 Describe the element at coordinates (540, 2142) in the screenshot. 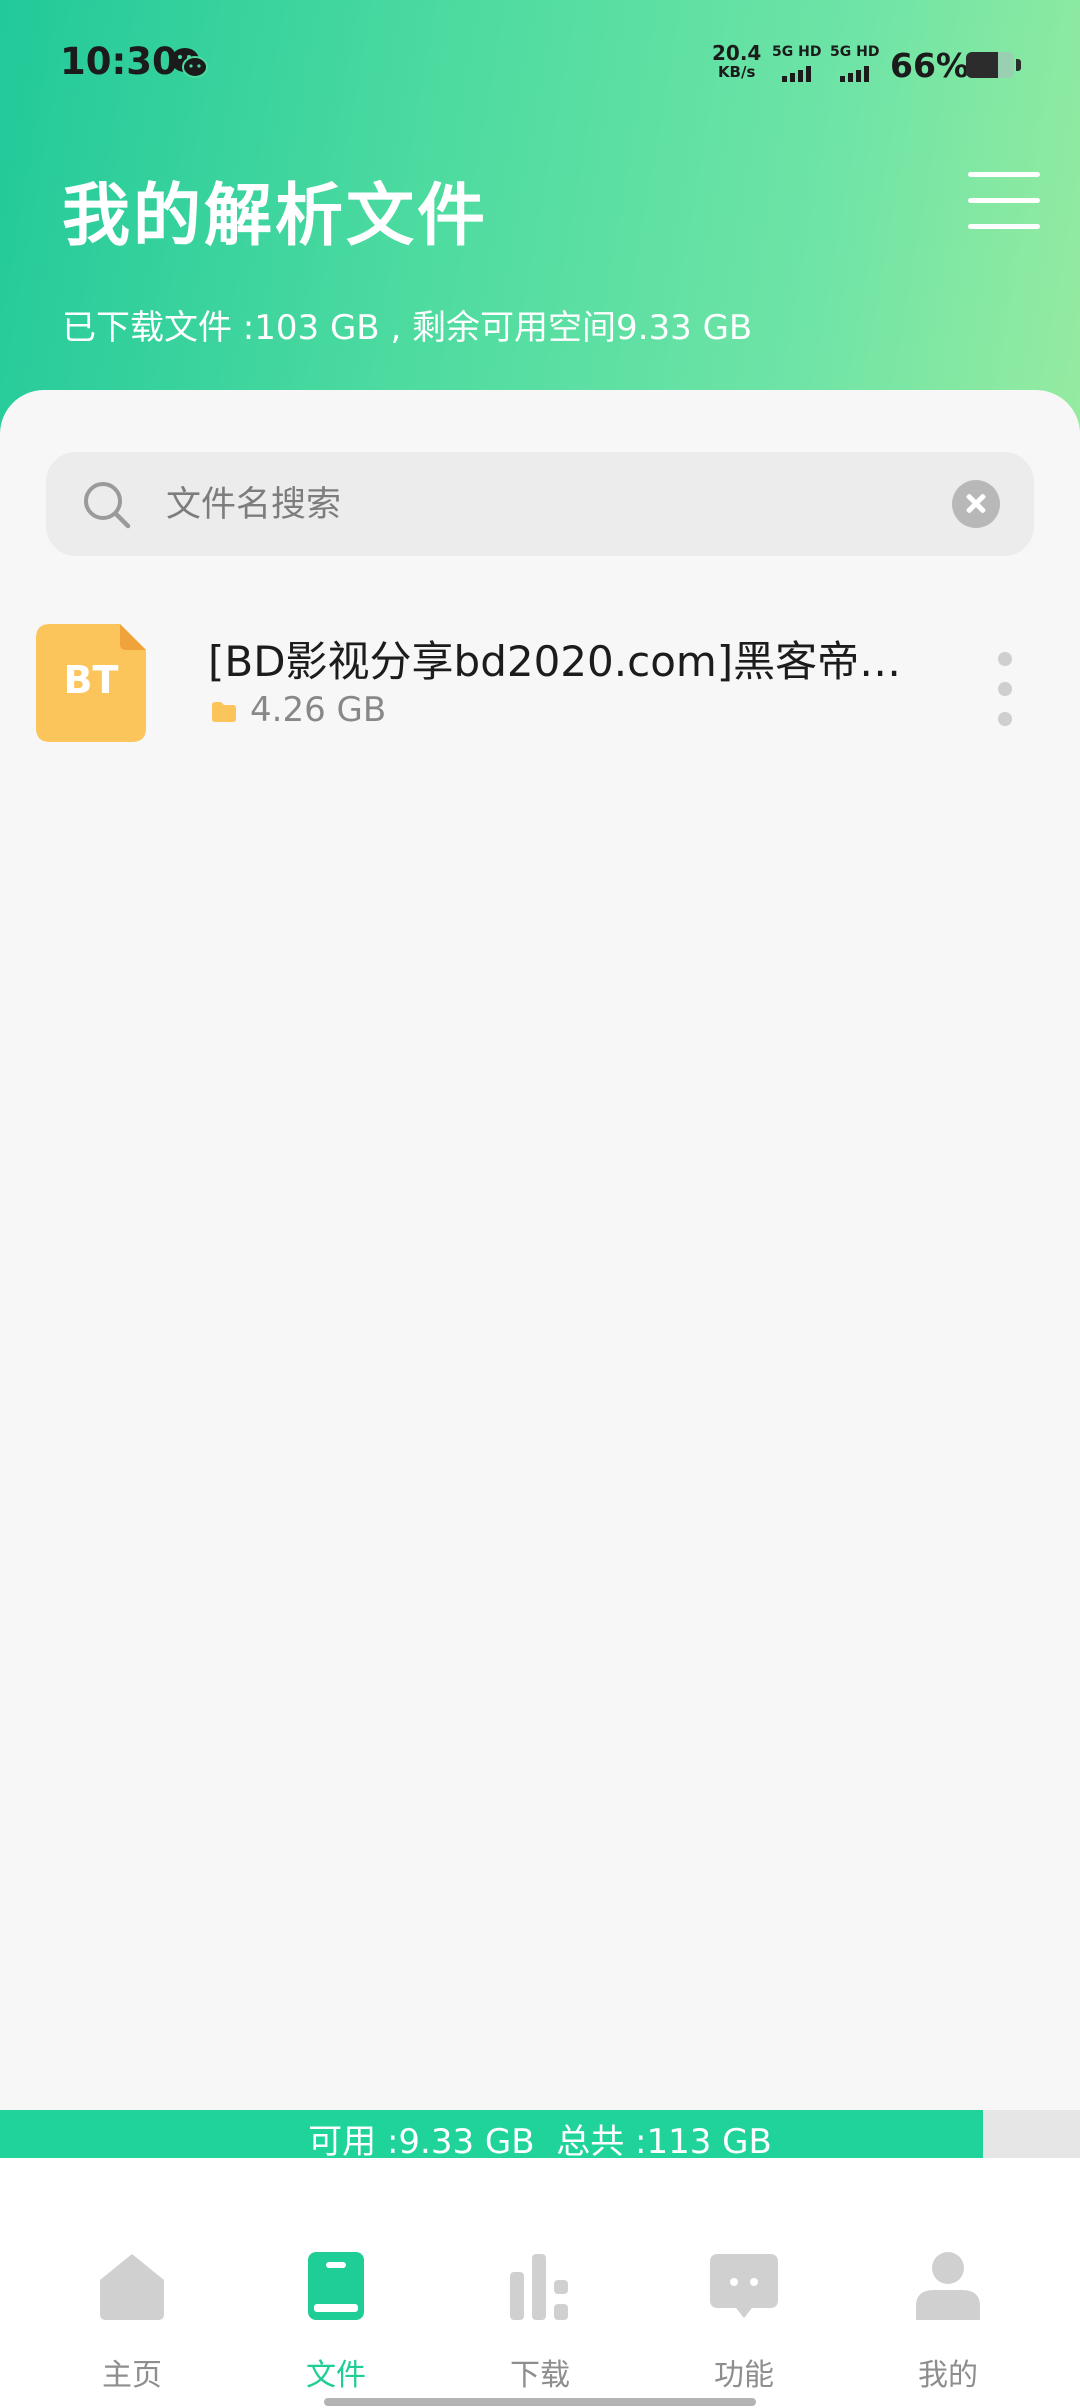

I see `storage-usage-text: 可用 :9.33 GB 总共 :113 GB` at that location.